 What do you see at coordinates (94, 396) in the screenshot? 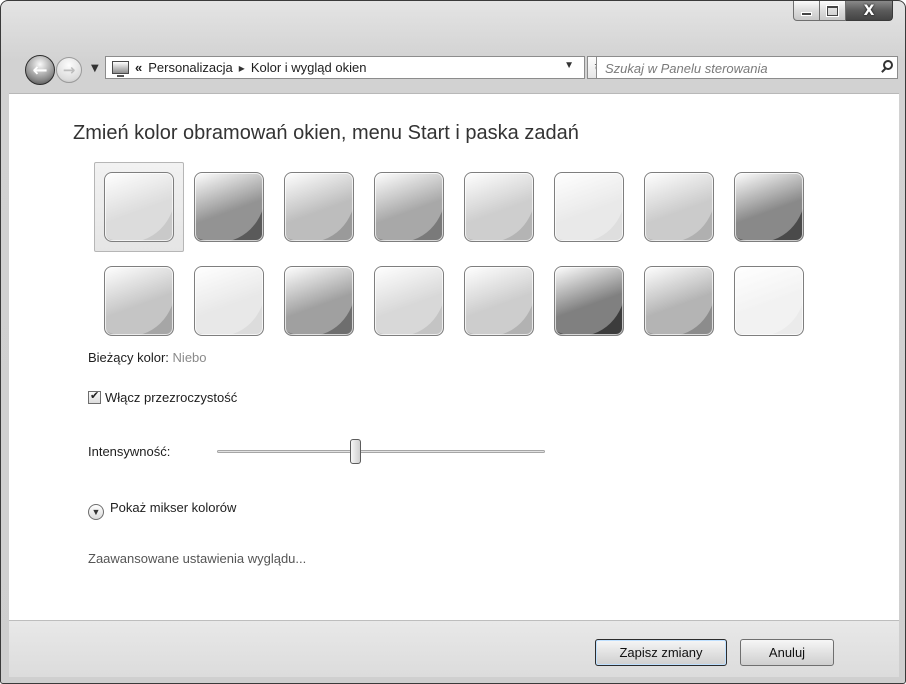
I see `transparency-checkbox` at bounding box center [94, 396].